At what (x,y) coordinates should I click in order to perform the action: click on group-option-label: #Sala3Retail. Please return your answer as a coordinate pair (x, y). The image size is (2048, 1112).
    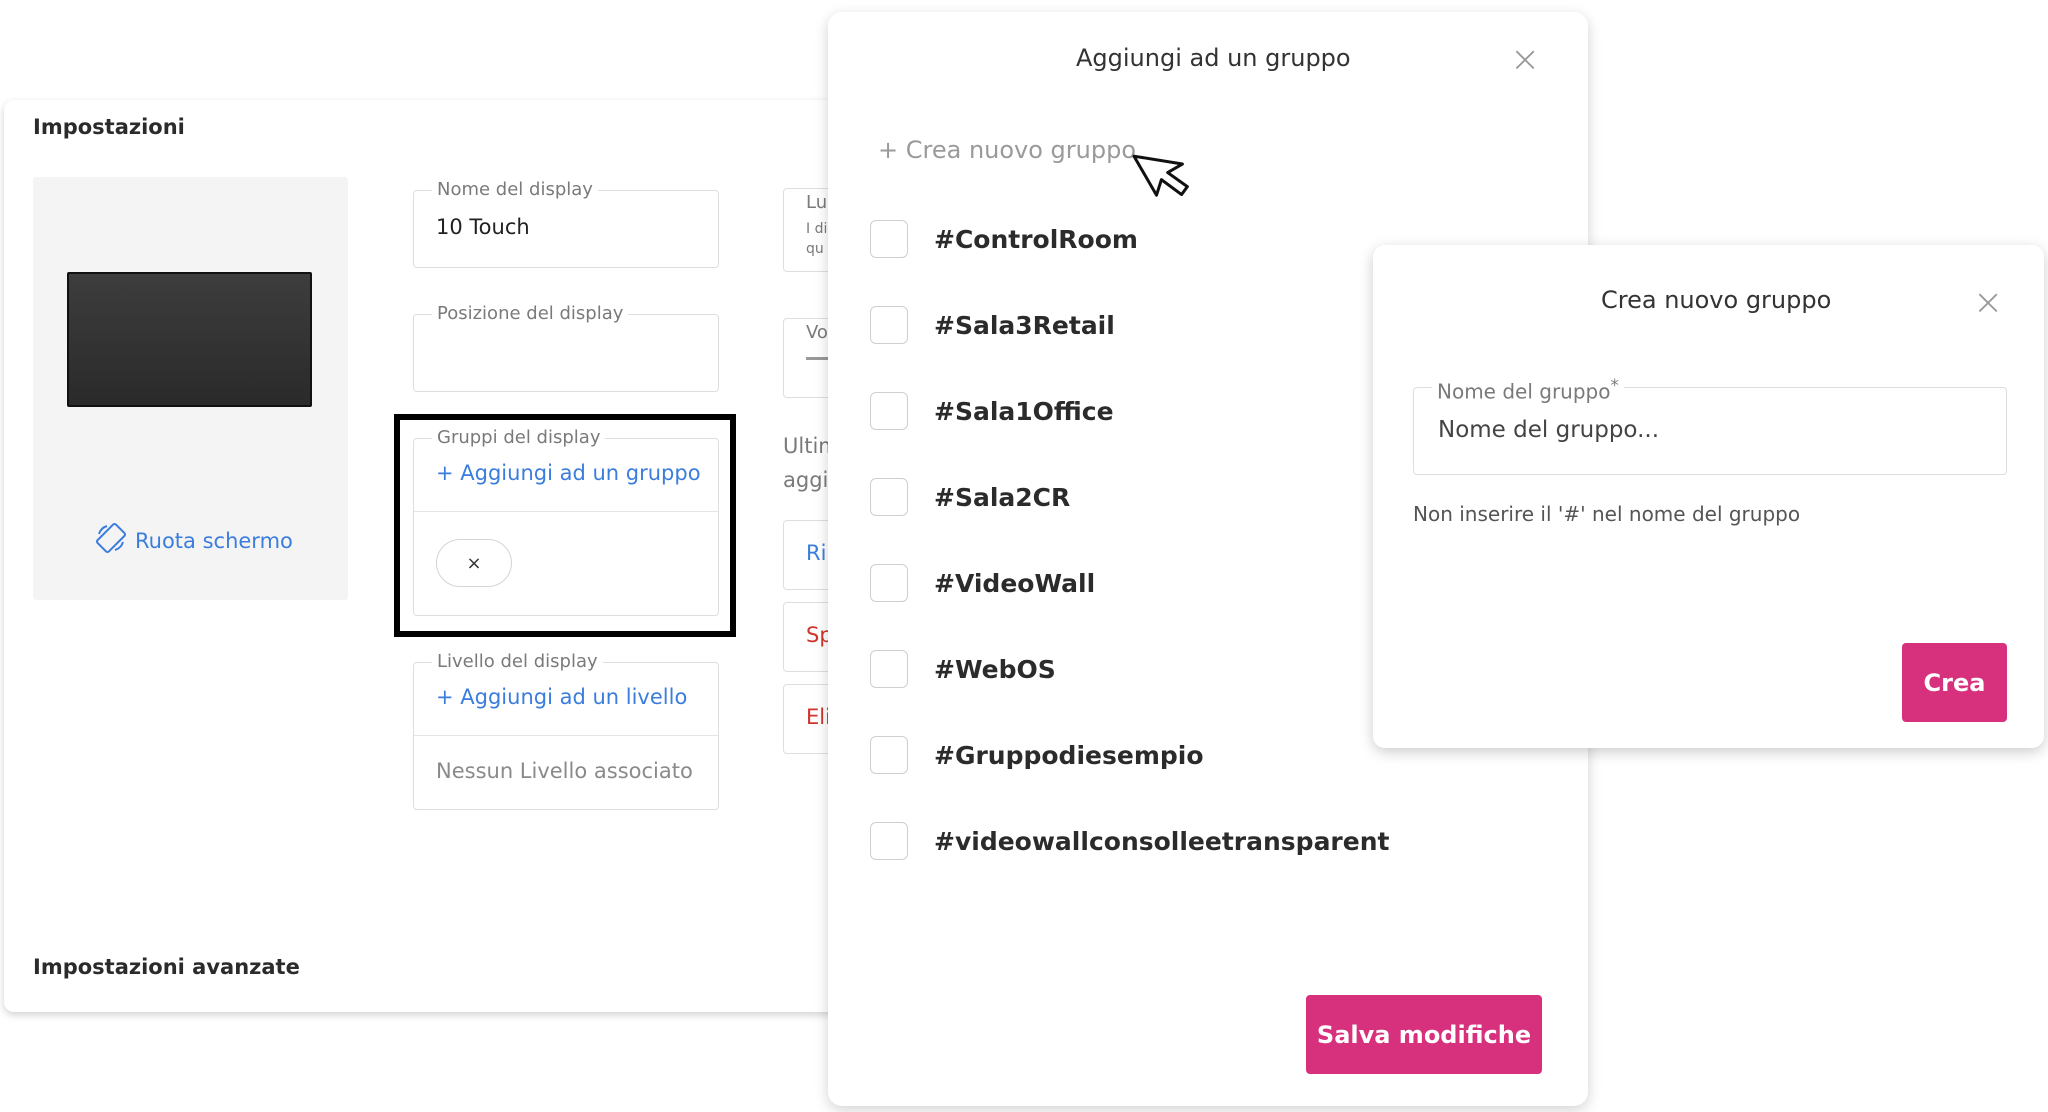
    Looking at the image, I should click on (1024, 325).